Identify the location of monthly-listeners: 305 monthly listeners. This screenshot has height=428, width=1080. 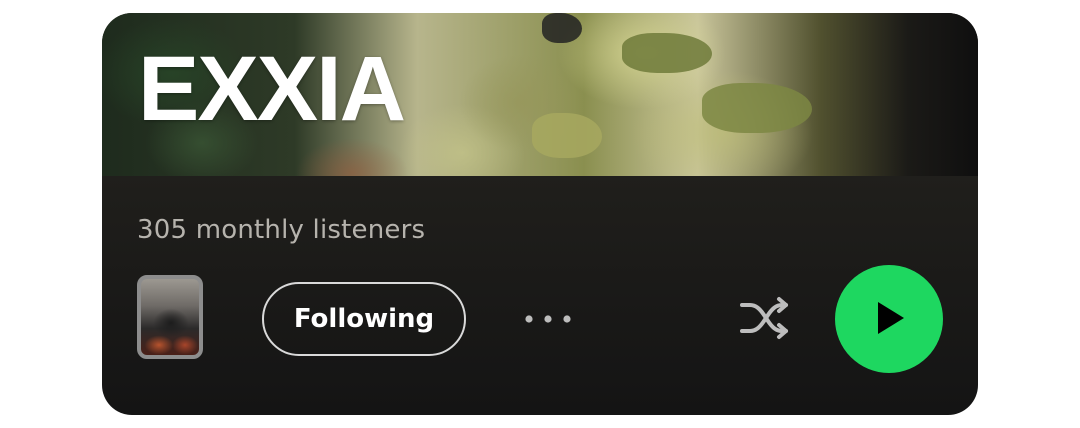
(281, 230).